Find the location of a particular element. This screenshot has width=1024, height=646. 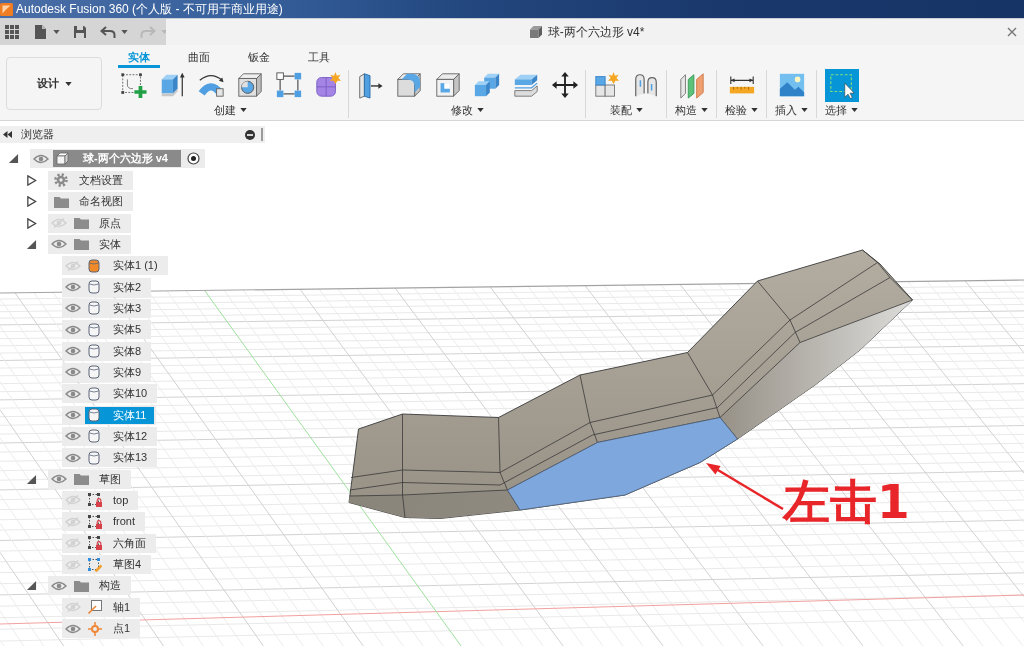

fillet-icon is located at coordinates (408, 85).